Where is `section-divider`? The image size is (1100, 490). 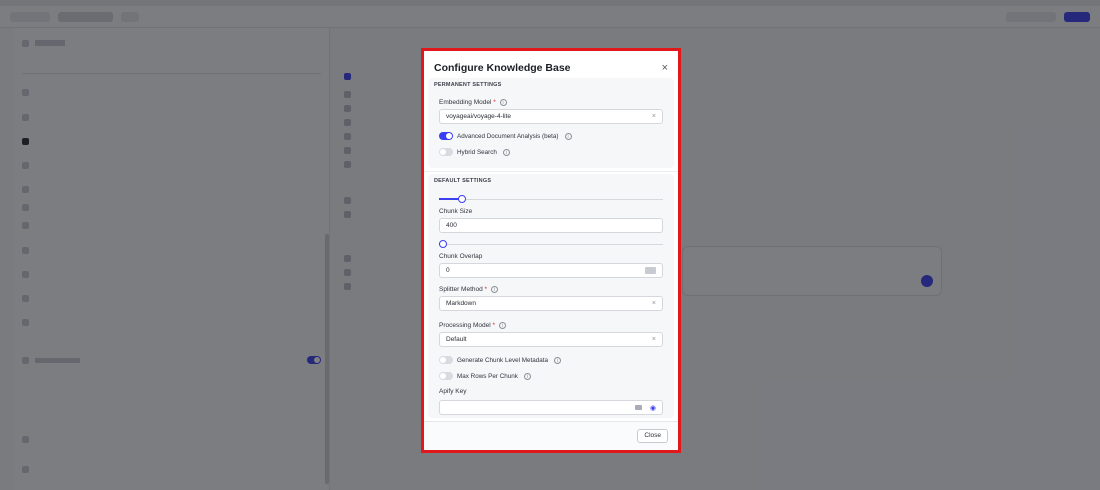 section-divider is located at coordinates (551, 171).